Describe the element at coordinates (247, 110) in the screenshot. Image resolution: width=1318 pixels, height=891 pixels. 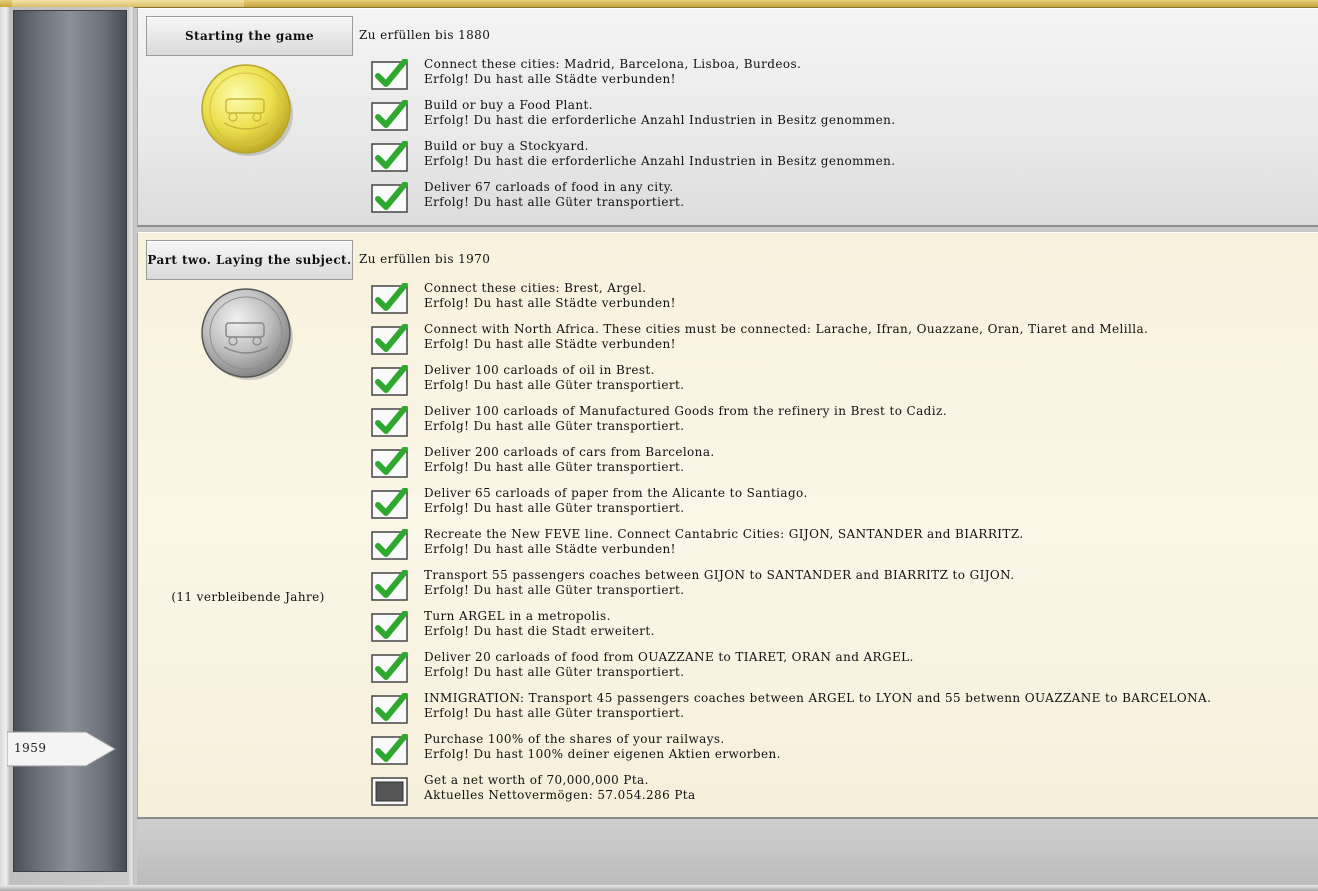
I see `gold-medal-icon` at that location.